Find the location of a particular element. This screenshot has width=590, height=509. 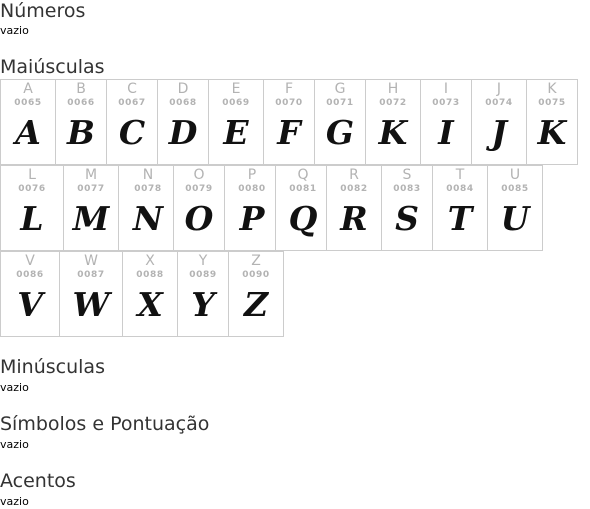

glyph-cell-o: O 0079 O is located at coordinates (199, 208).